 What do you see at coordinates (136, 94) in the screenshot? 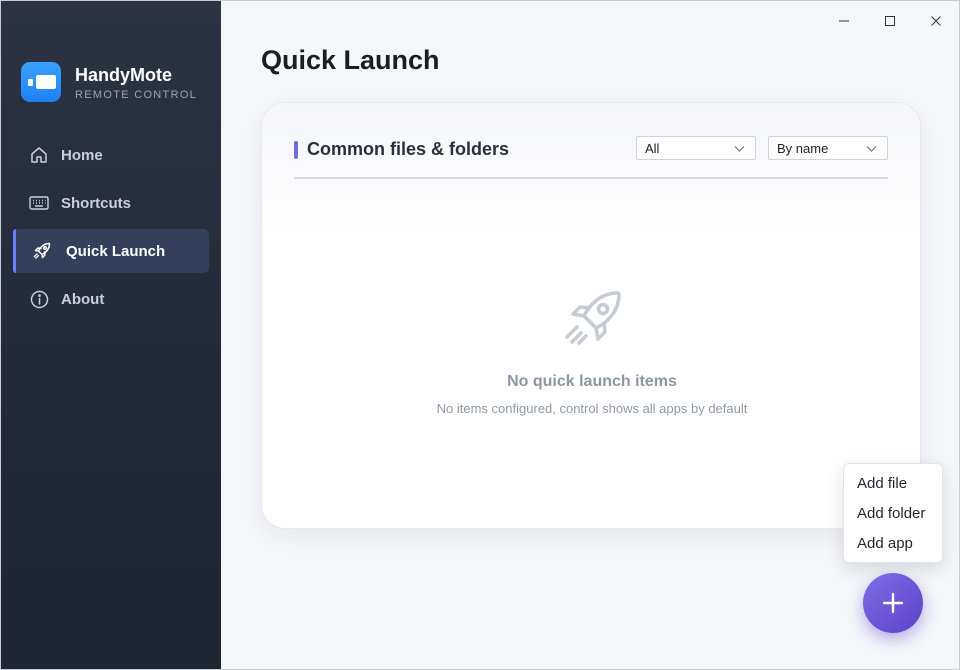
I see `brand-subtitle: REMOTE CONTROL` at bounding box center [136, 94].